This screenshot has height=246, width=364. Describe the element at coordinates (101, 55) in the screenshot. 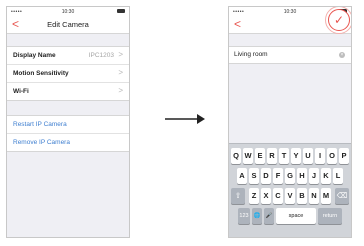

I see `row-value: IPC1203` at that location.